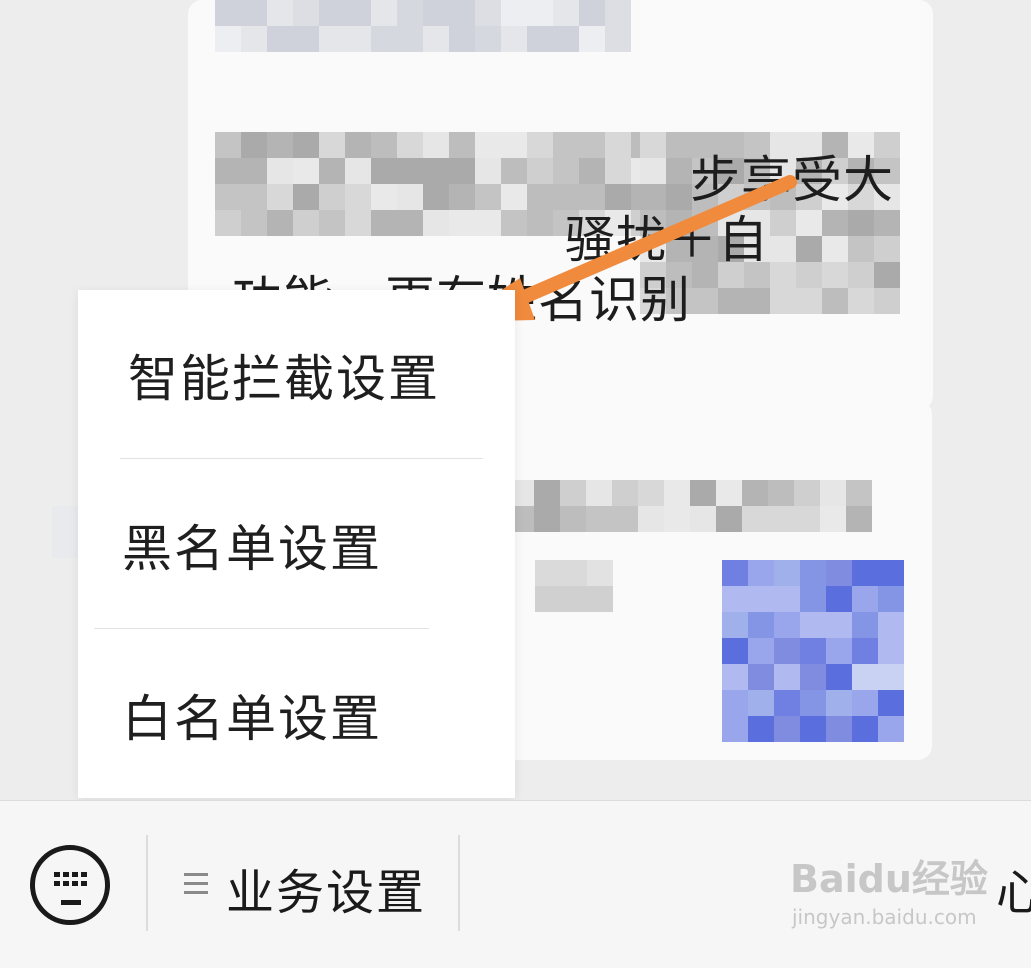 The width and height of the screenshot is (1031, 968). Describe the element at coordinates (630, 886) in the screenshot. I see `bottom-menu-item-redacted` at that location.